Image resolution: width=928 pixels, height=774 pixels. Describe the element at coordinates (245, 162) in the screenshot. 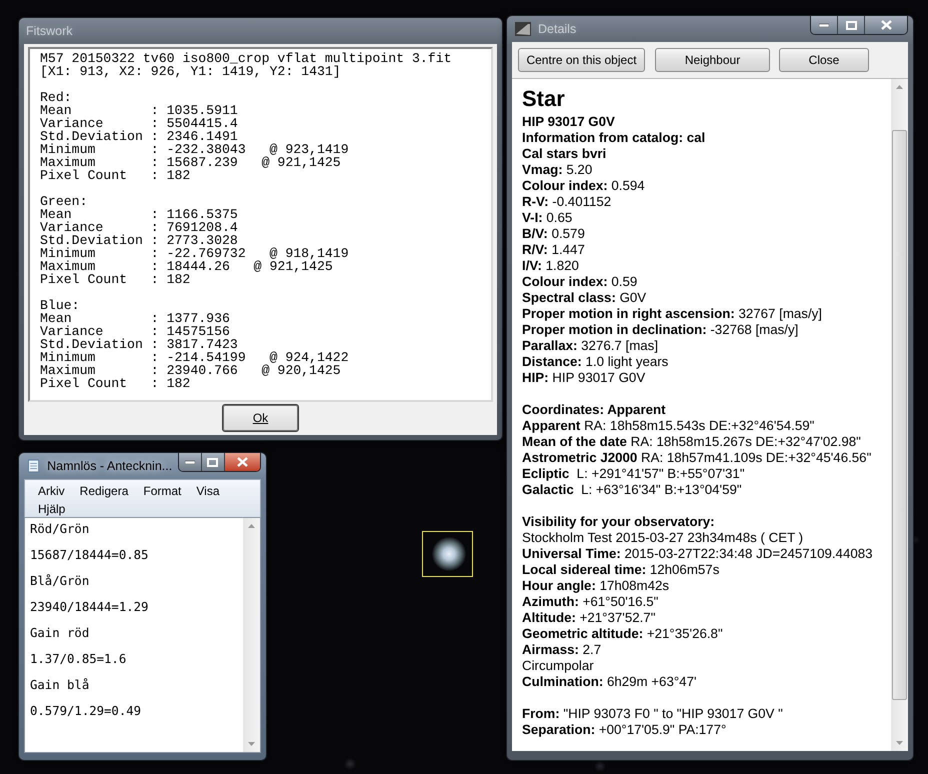

I see `statistic-value: : 15687.239 @ 921,1425` at that location.